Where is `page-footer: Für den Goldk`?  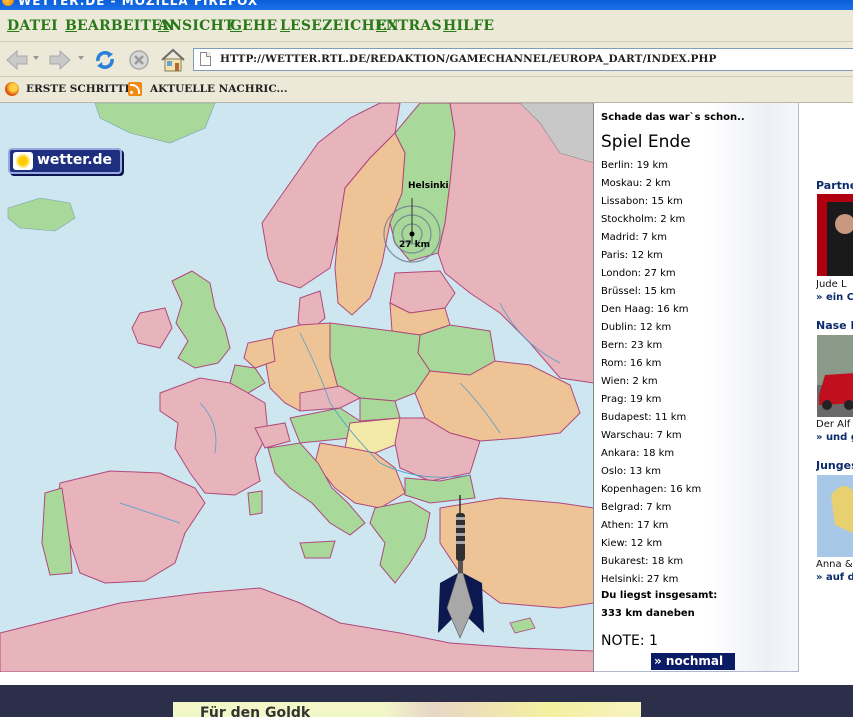
page-footer: Für den Goldk is located at coordinates (426, 701).